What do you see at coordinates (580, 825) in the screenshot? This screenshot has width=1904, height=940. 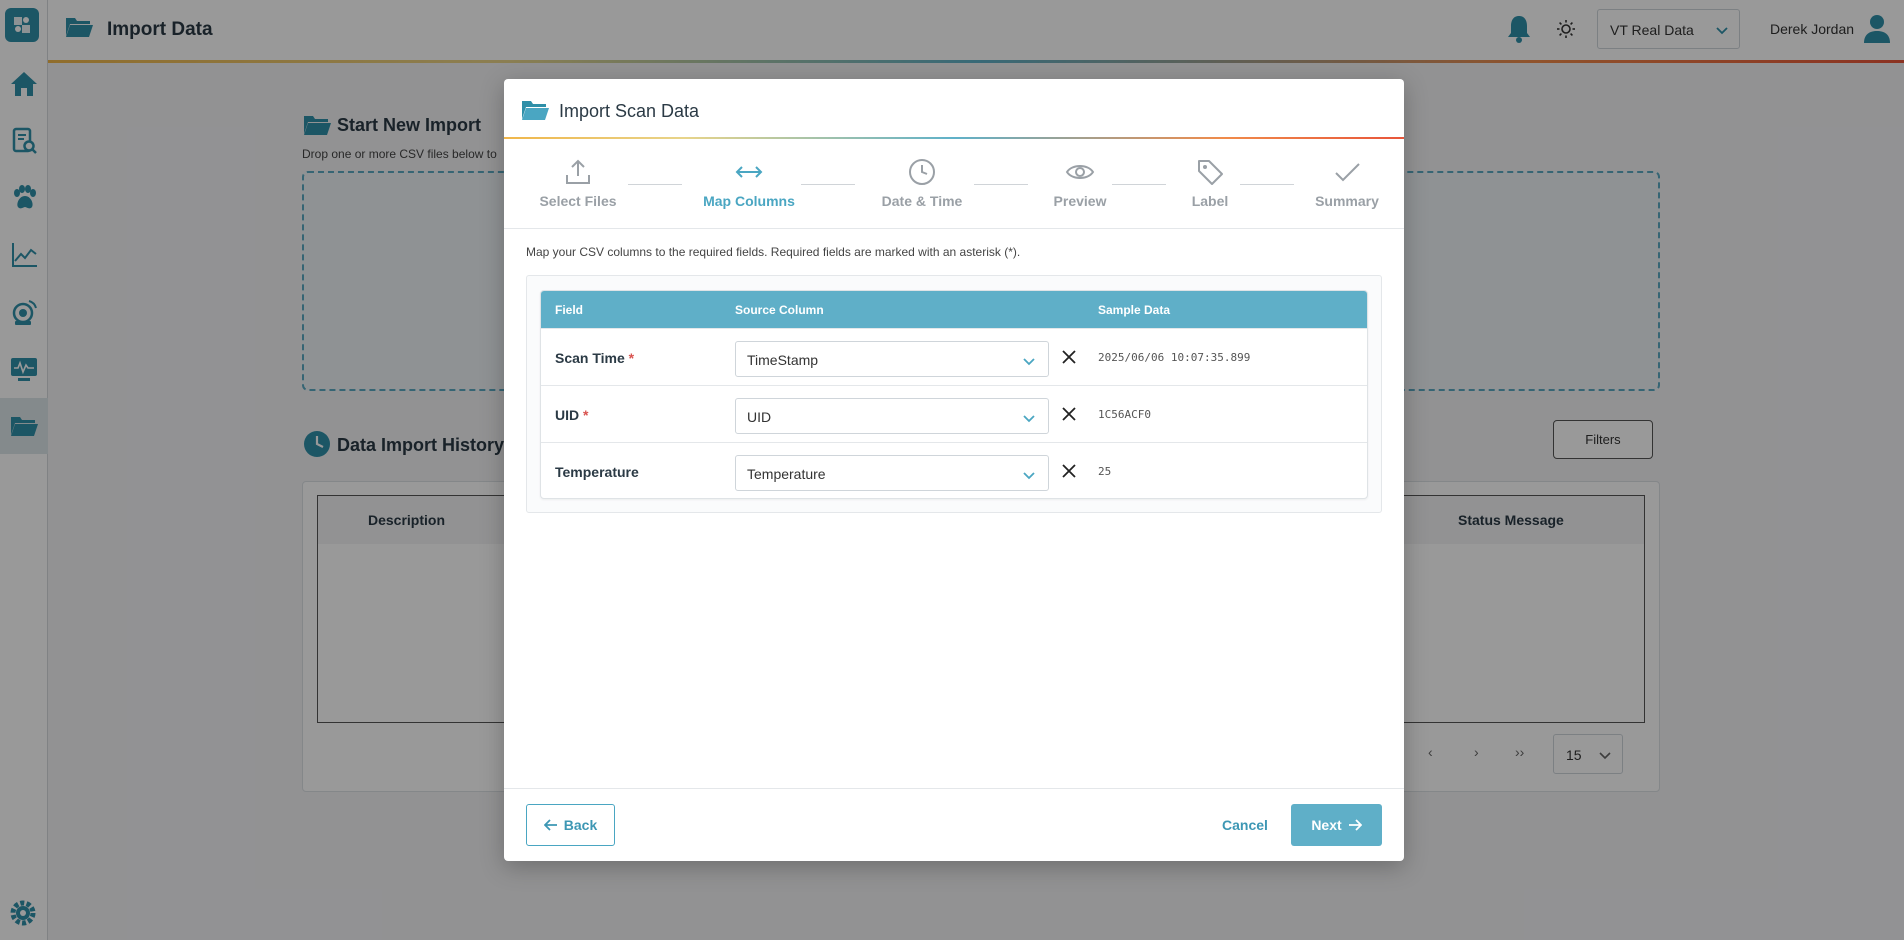 I see `back-button-label: Back` at bounding box center [580, 825].